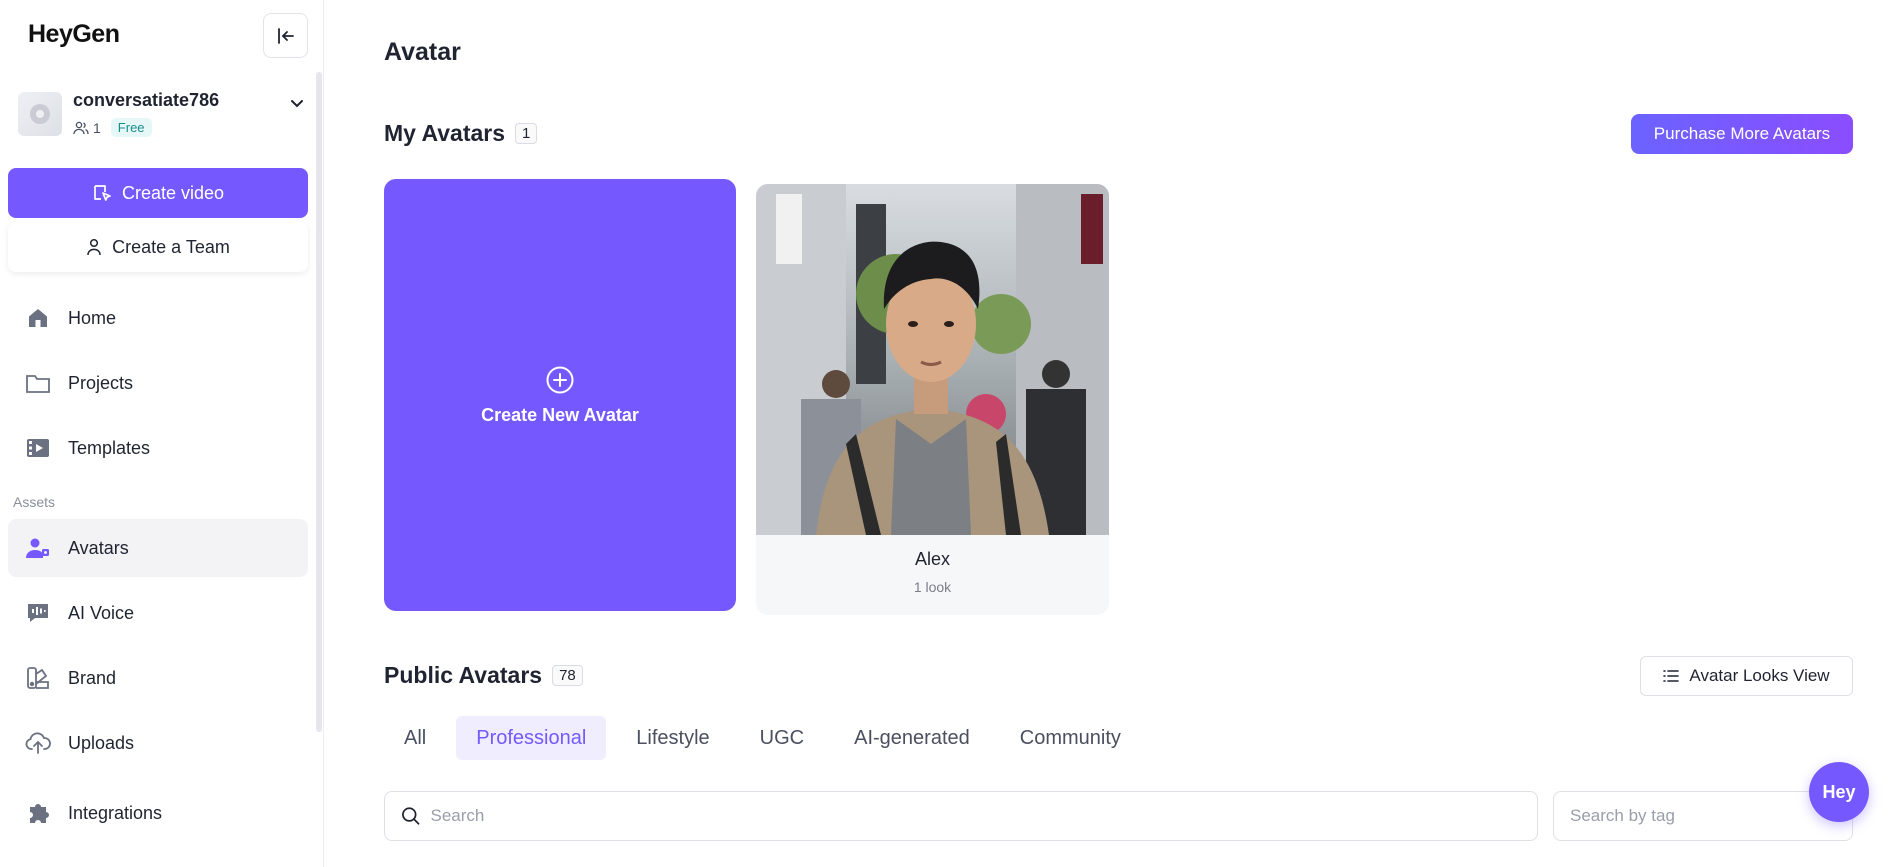  Describe the element at coordinates (560, 414) in the screenshot. I see `create-new-avatar-label: Create New Avatar` at that location.